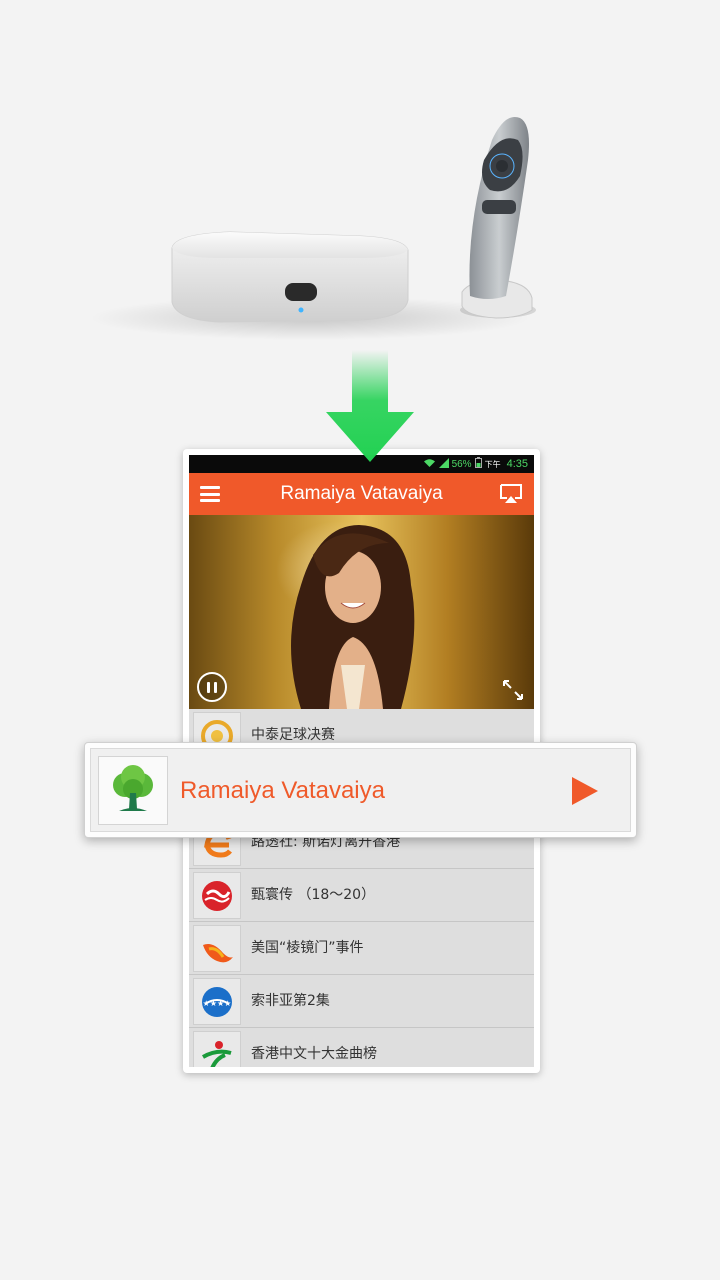 This screenshot has height=1280, width=720. I want to click on list-item-label: 香港中文十大金曲榜, so click(314, 1054).